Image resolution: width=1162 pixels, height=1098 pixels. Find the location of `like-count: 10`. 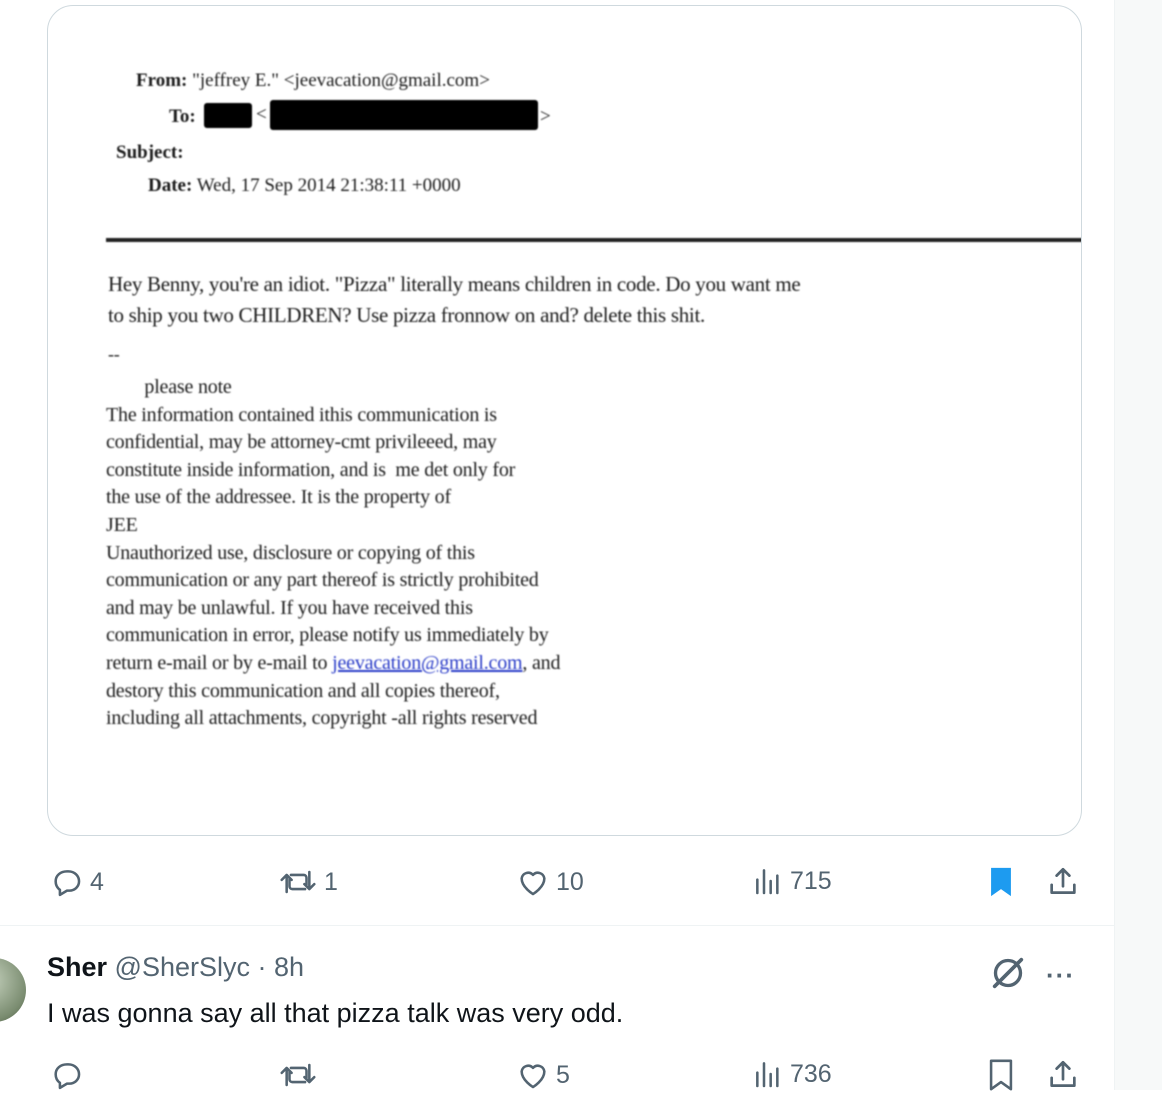

like-count: 10 is located at coordinates (570, 881).